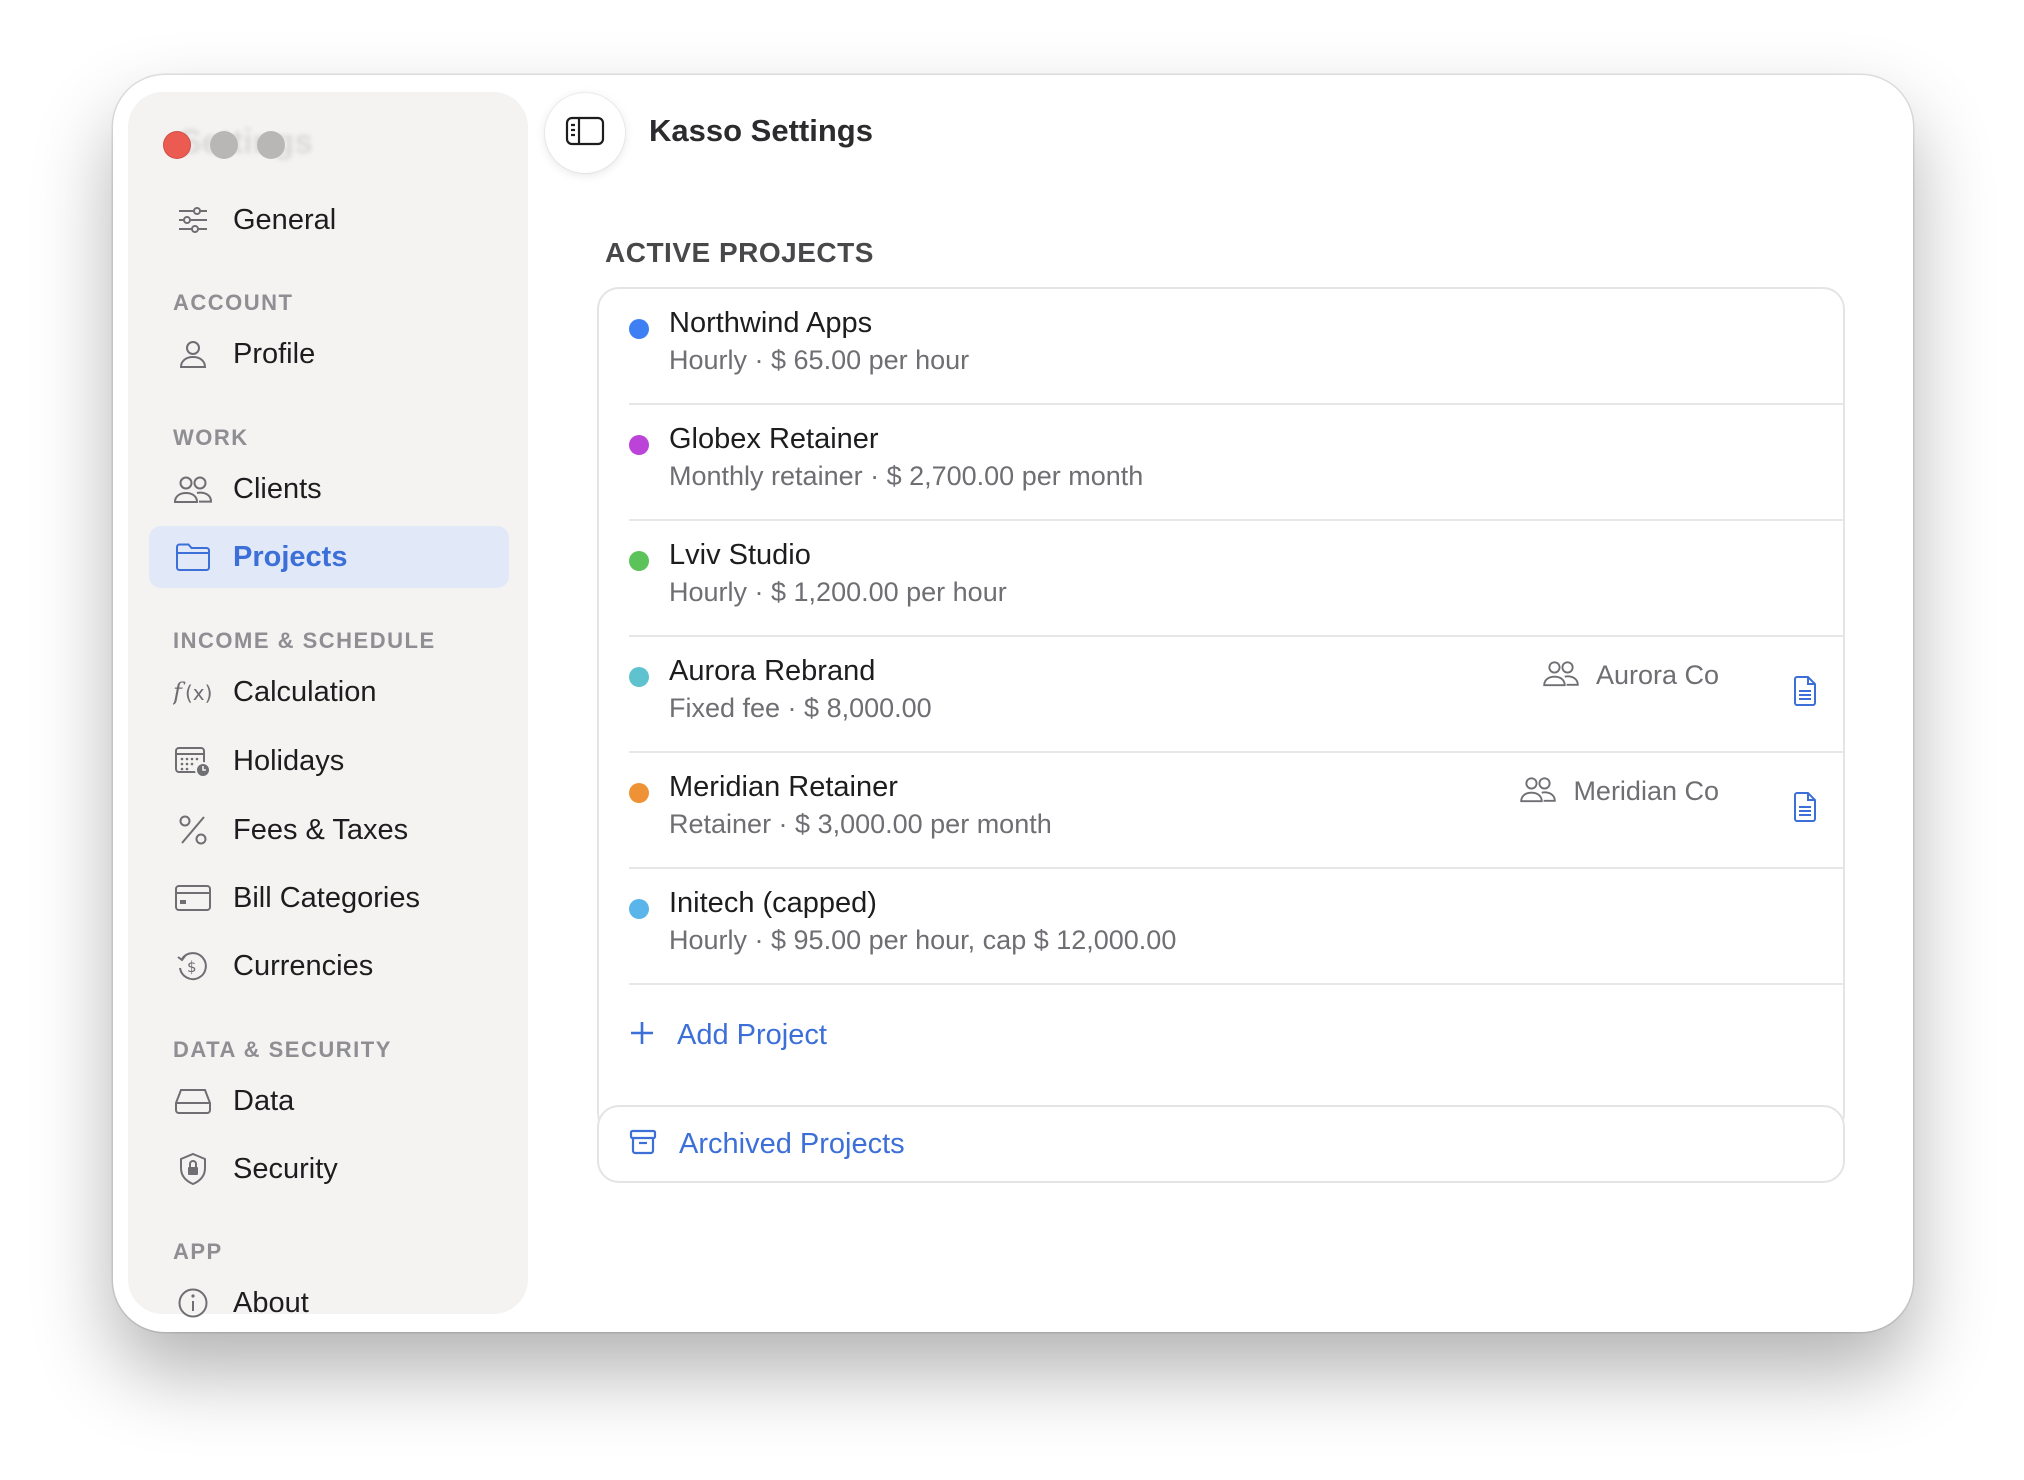 This screenshot has width=2024, height=1480. I want to click on window-title: Kasso Settings, so click(761, 130).